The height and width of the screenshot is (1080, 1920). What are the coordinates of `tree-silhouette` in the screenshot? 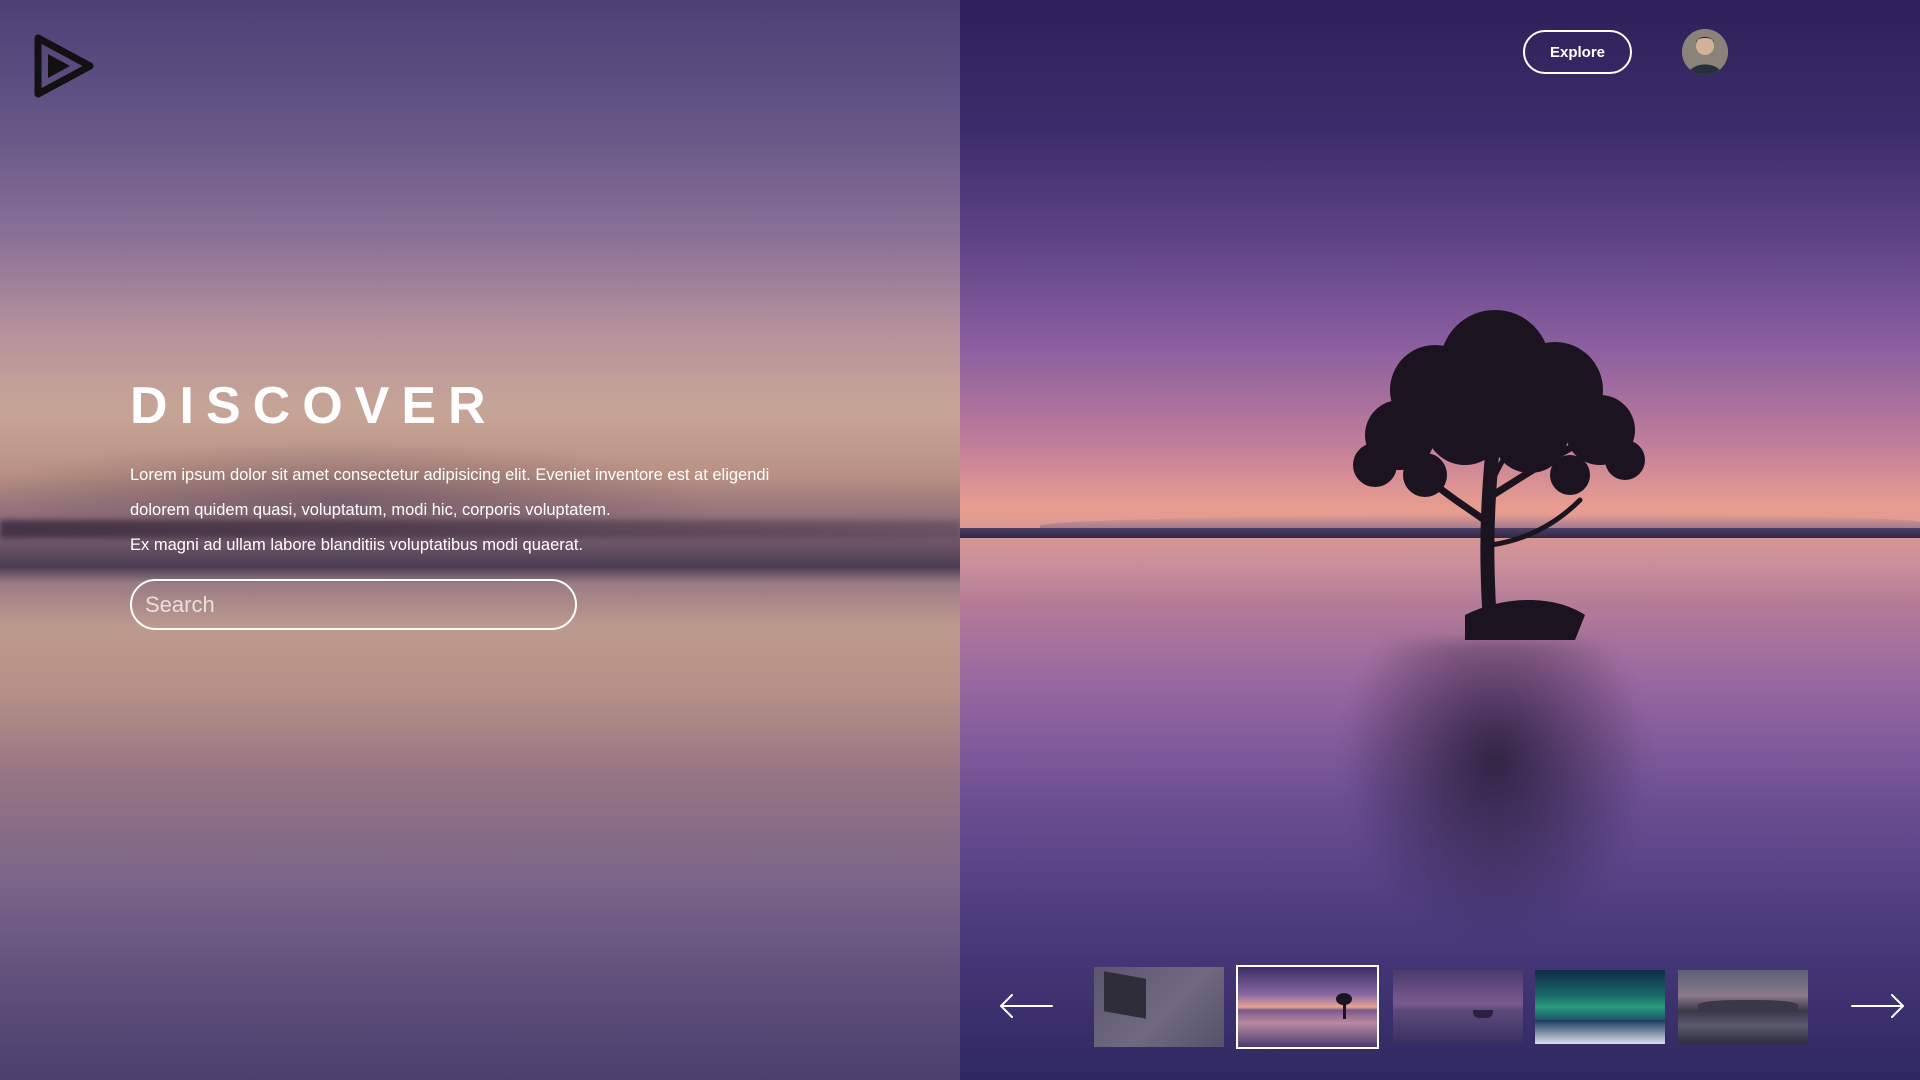 It's located at (1499, 475).